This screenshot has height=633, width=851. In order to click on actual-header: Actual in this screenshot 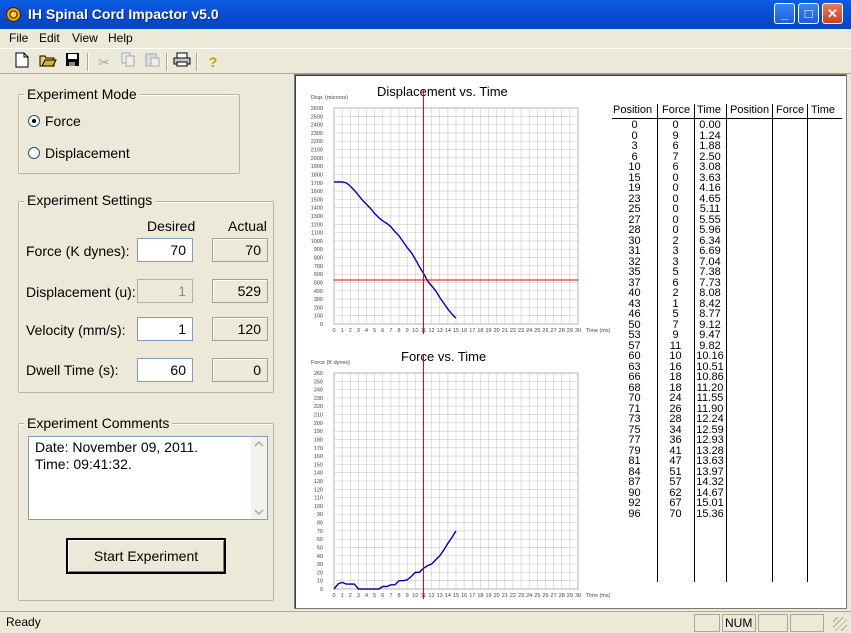, I will do `click(247, 226)`.